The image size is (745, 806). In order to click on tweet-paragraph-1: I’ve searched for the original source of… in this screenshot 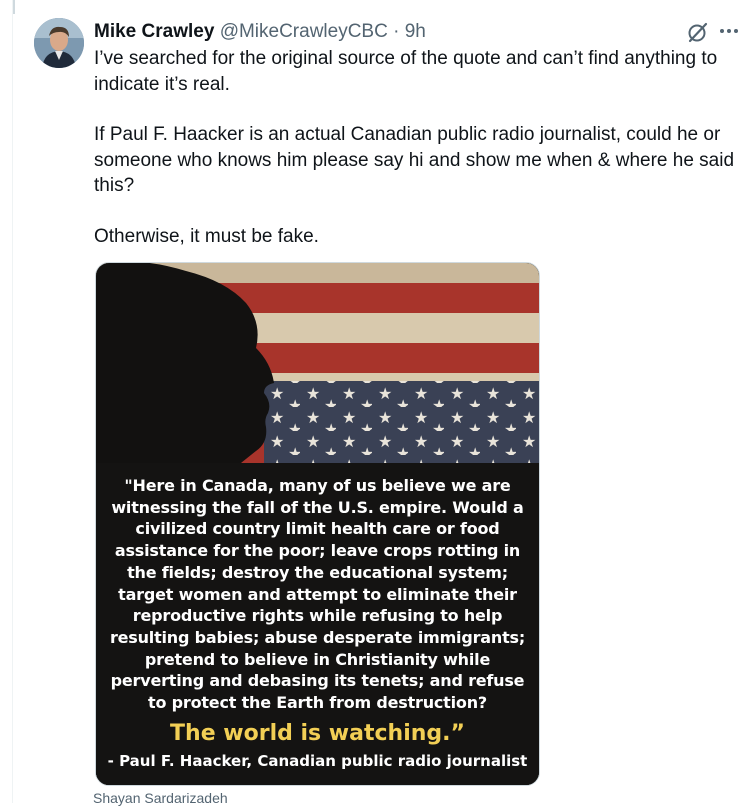, I will do `click(406, 71)`.